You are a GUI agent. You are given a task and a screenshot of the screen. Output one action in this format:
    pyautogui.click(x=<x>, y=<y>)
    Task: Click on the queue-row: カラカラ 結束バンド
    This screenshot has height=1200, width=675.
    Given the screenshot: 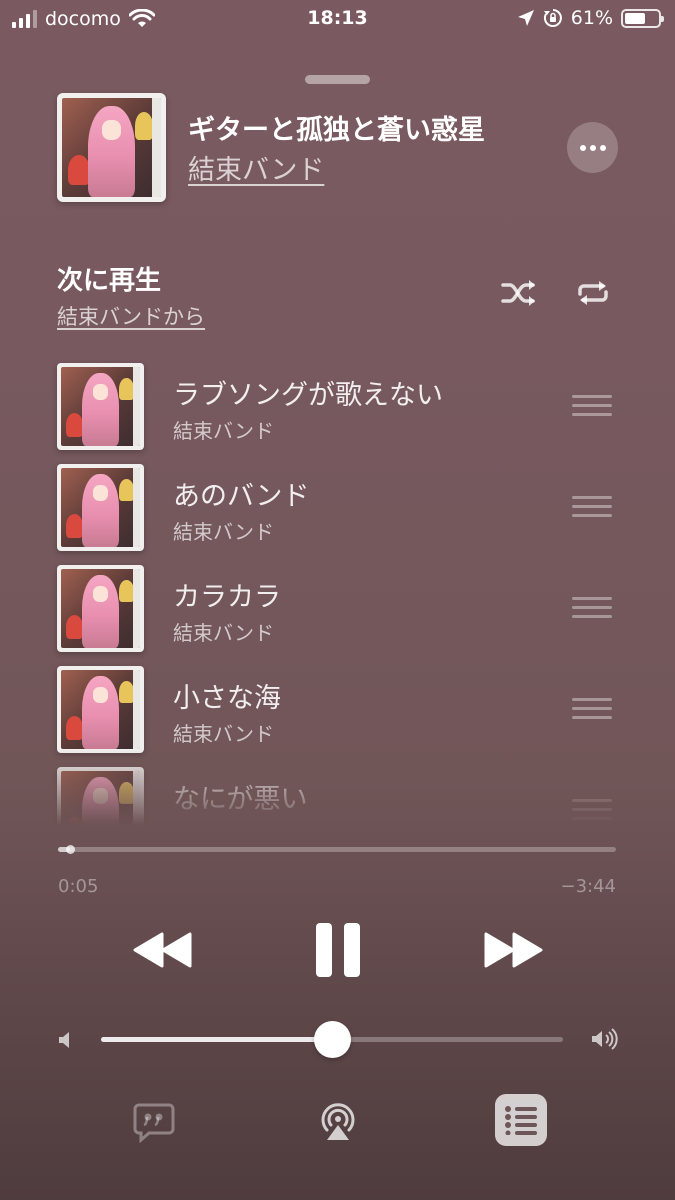 What is the action you would take?
    pyautogui.click(x=337, y=607)
    